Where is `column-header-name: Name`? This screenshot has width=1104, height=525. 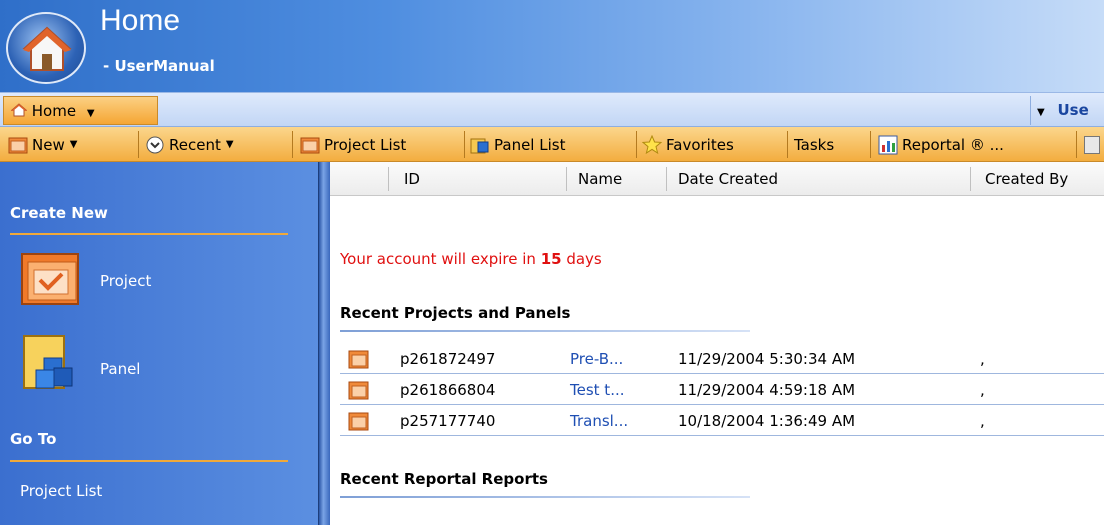
column-header-name: Name is located at coordinates (600, 179).